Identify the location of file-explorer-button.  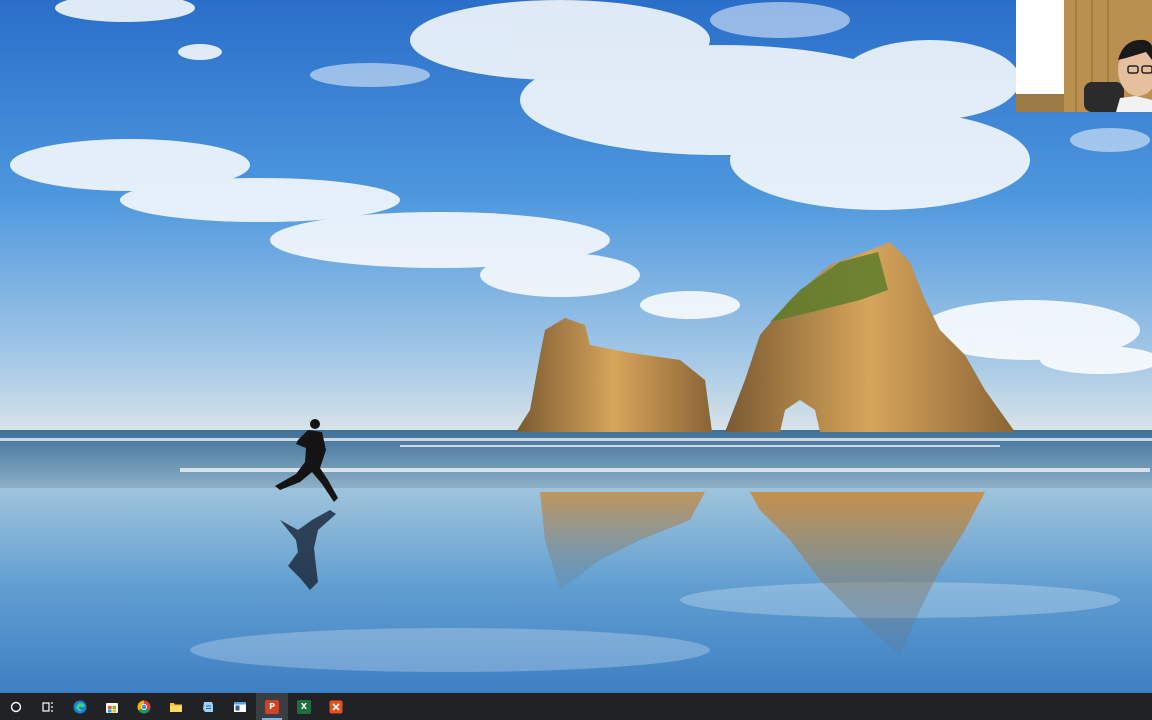
(176, 706).